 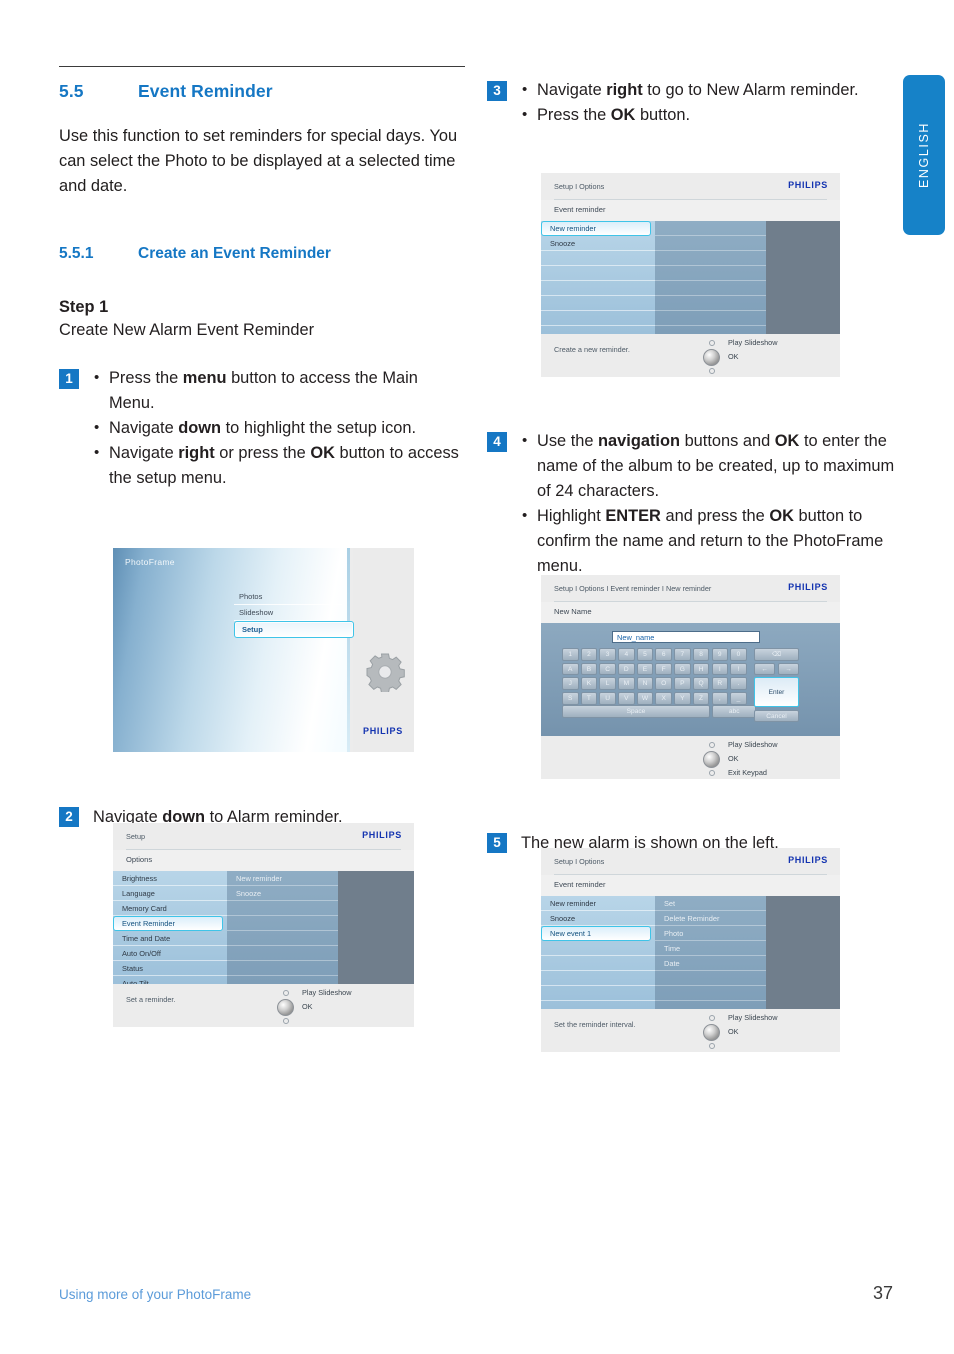 I want to click on keyboard-side-keys: ⌫ ← → Enter Cancel, so click(x=782, y=685).